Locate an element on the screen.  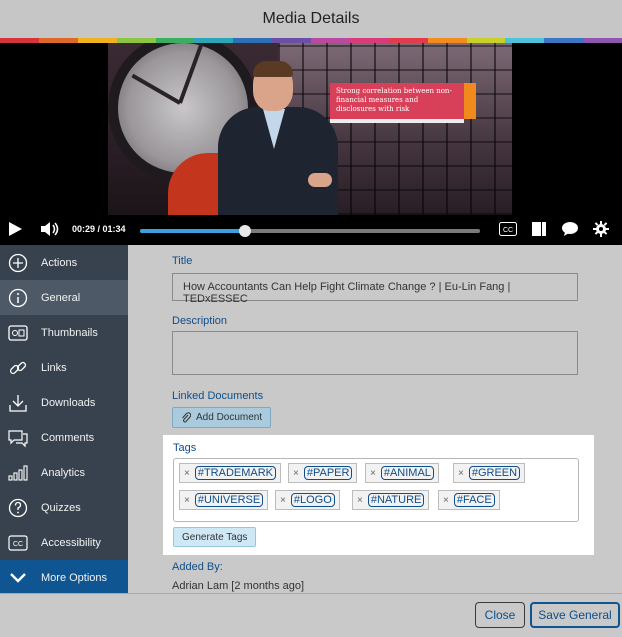
link-icon is located at coordinates (18, 368).